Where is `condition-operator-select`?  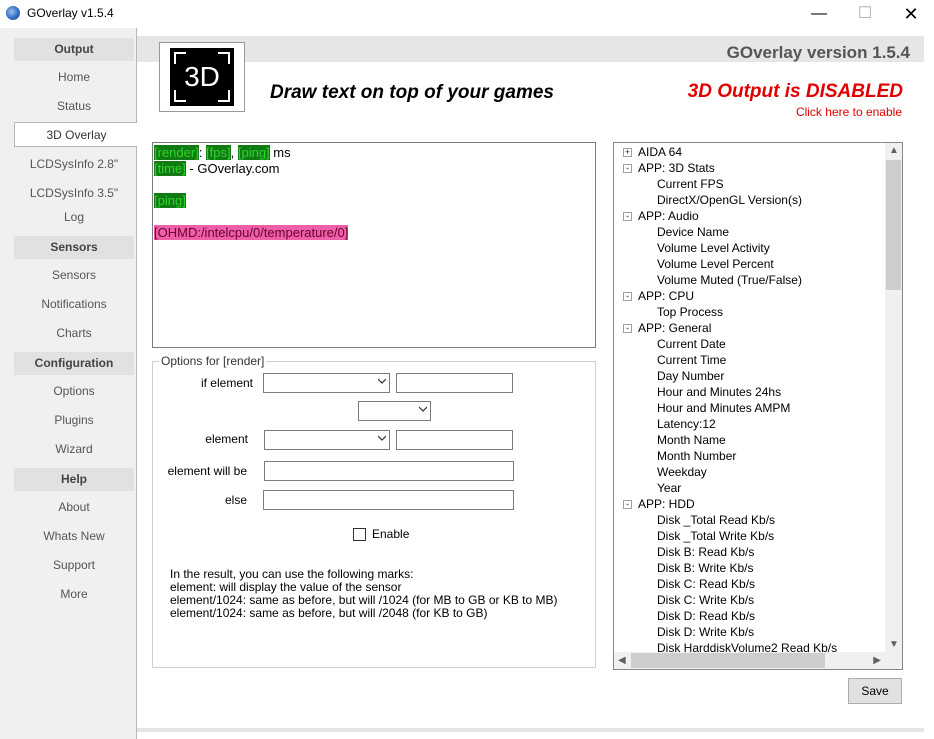 condition-operator-select is located at coordinates (394, 411).